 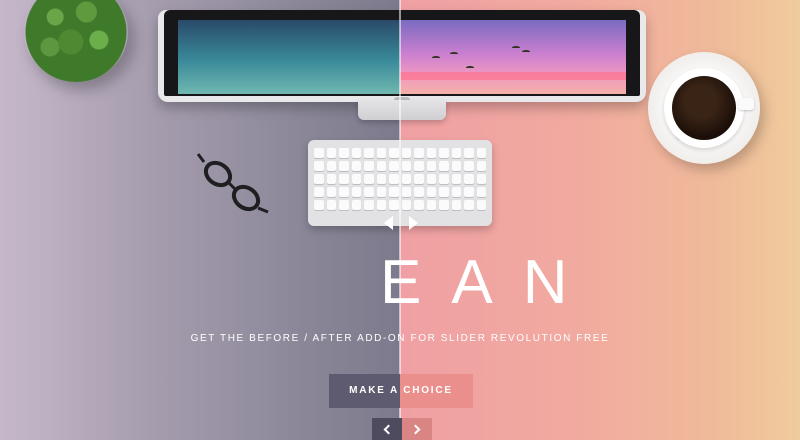 What do you see at coordinates (401, 223) in the screenshot?
I see `left-right-arrows-icon` at bounding box center [401, 223].